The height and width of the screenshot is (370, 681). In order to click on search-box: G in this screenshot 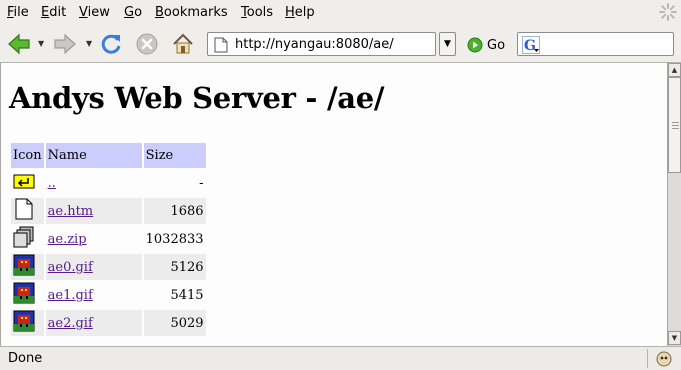, I will do `click(595, 44)`.